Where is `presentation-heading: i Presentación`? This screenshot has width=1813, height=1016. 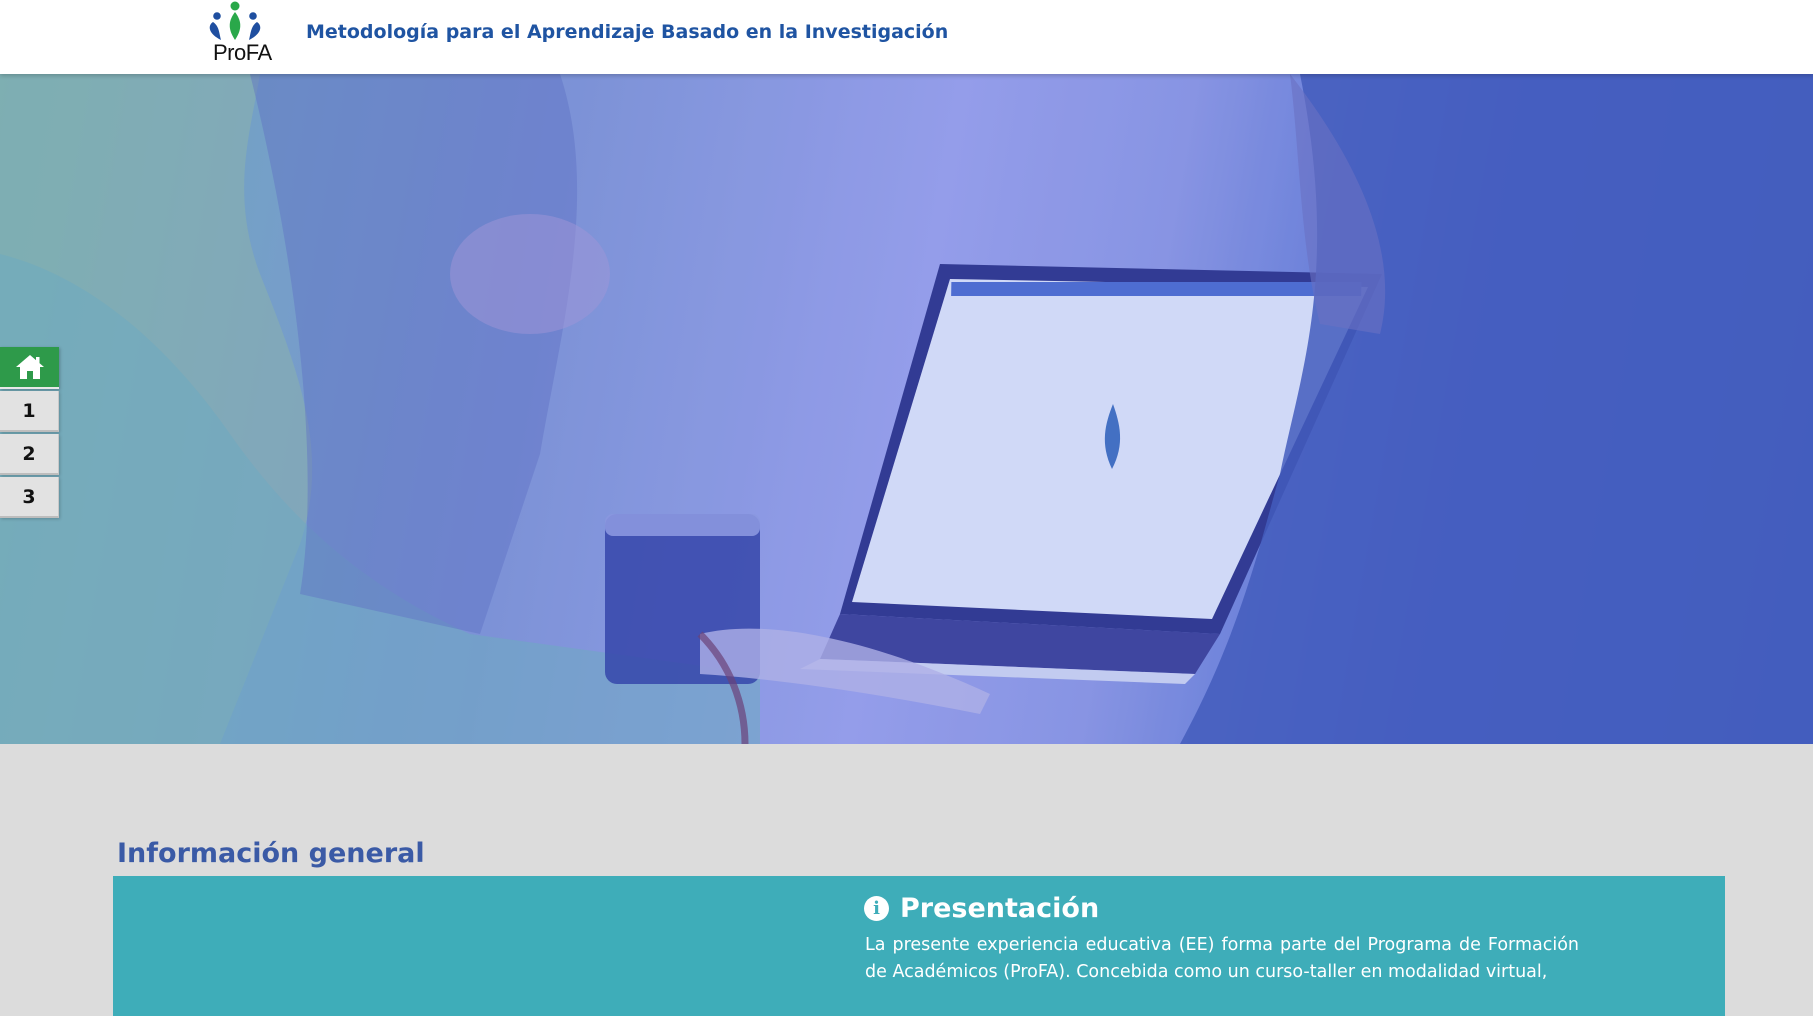
presentation-heading: i Presentación is located at coordinates (981, 908).